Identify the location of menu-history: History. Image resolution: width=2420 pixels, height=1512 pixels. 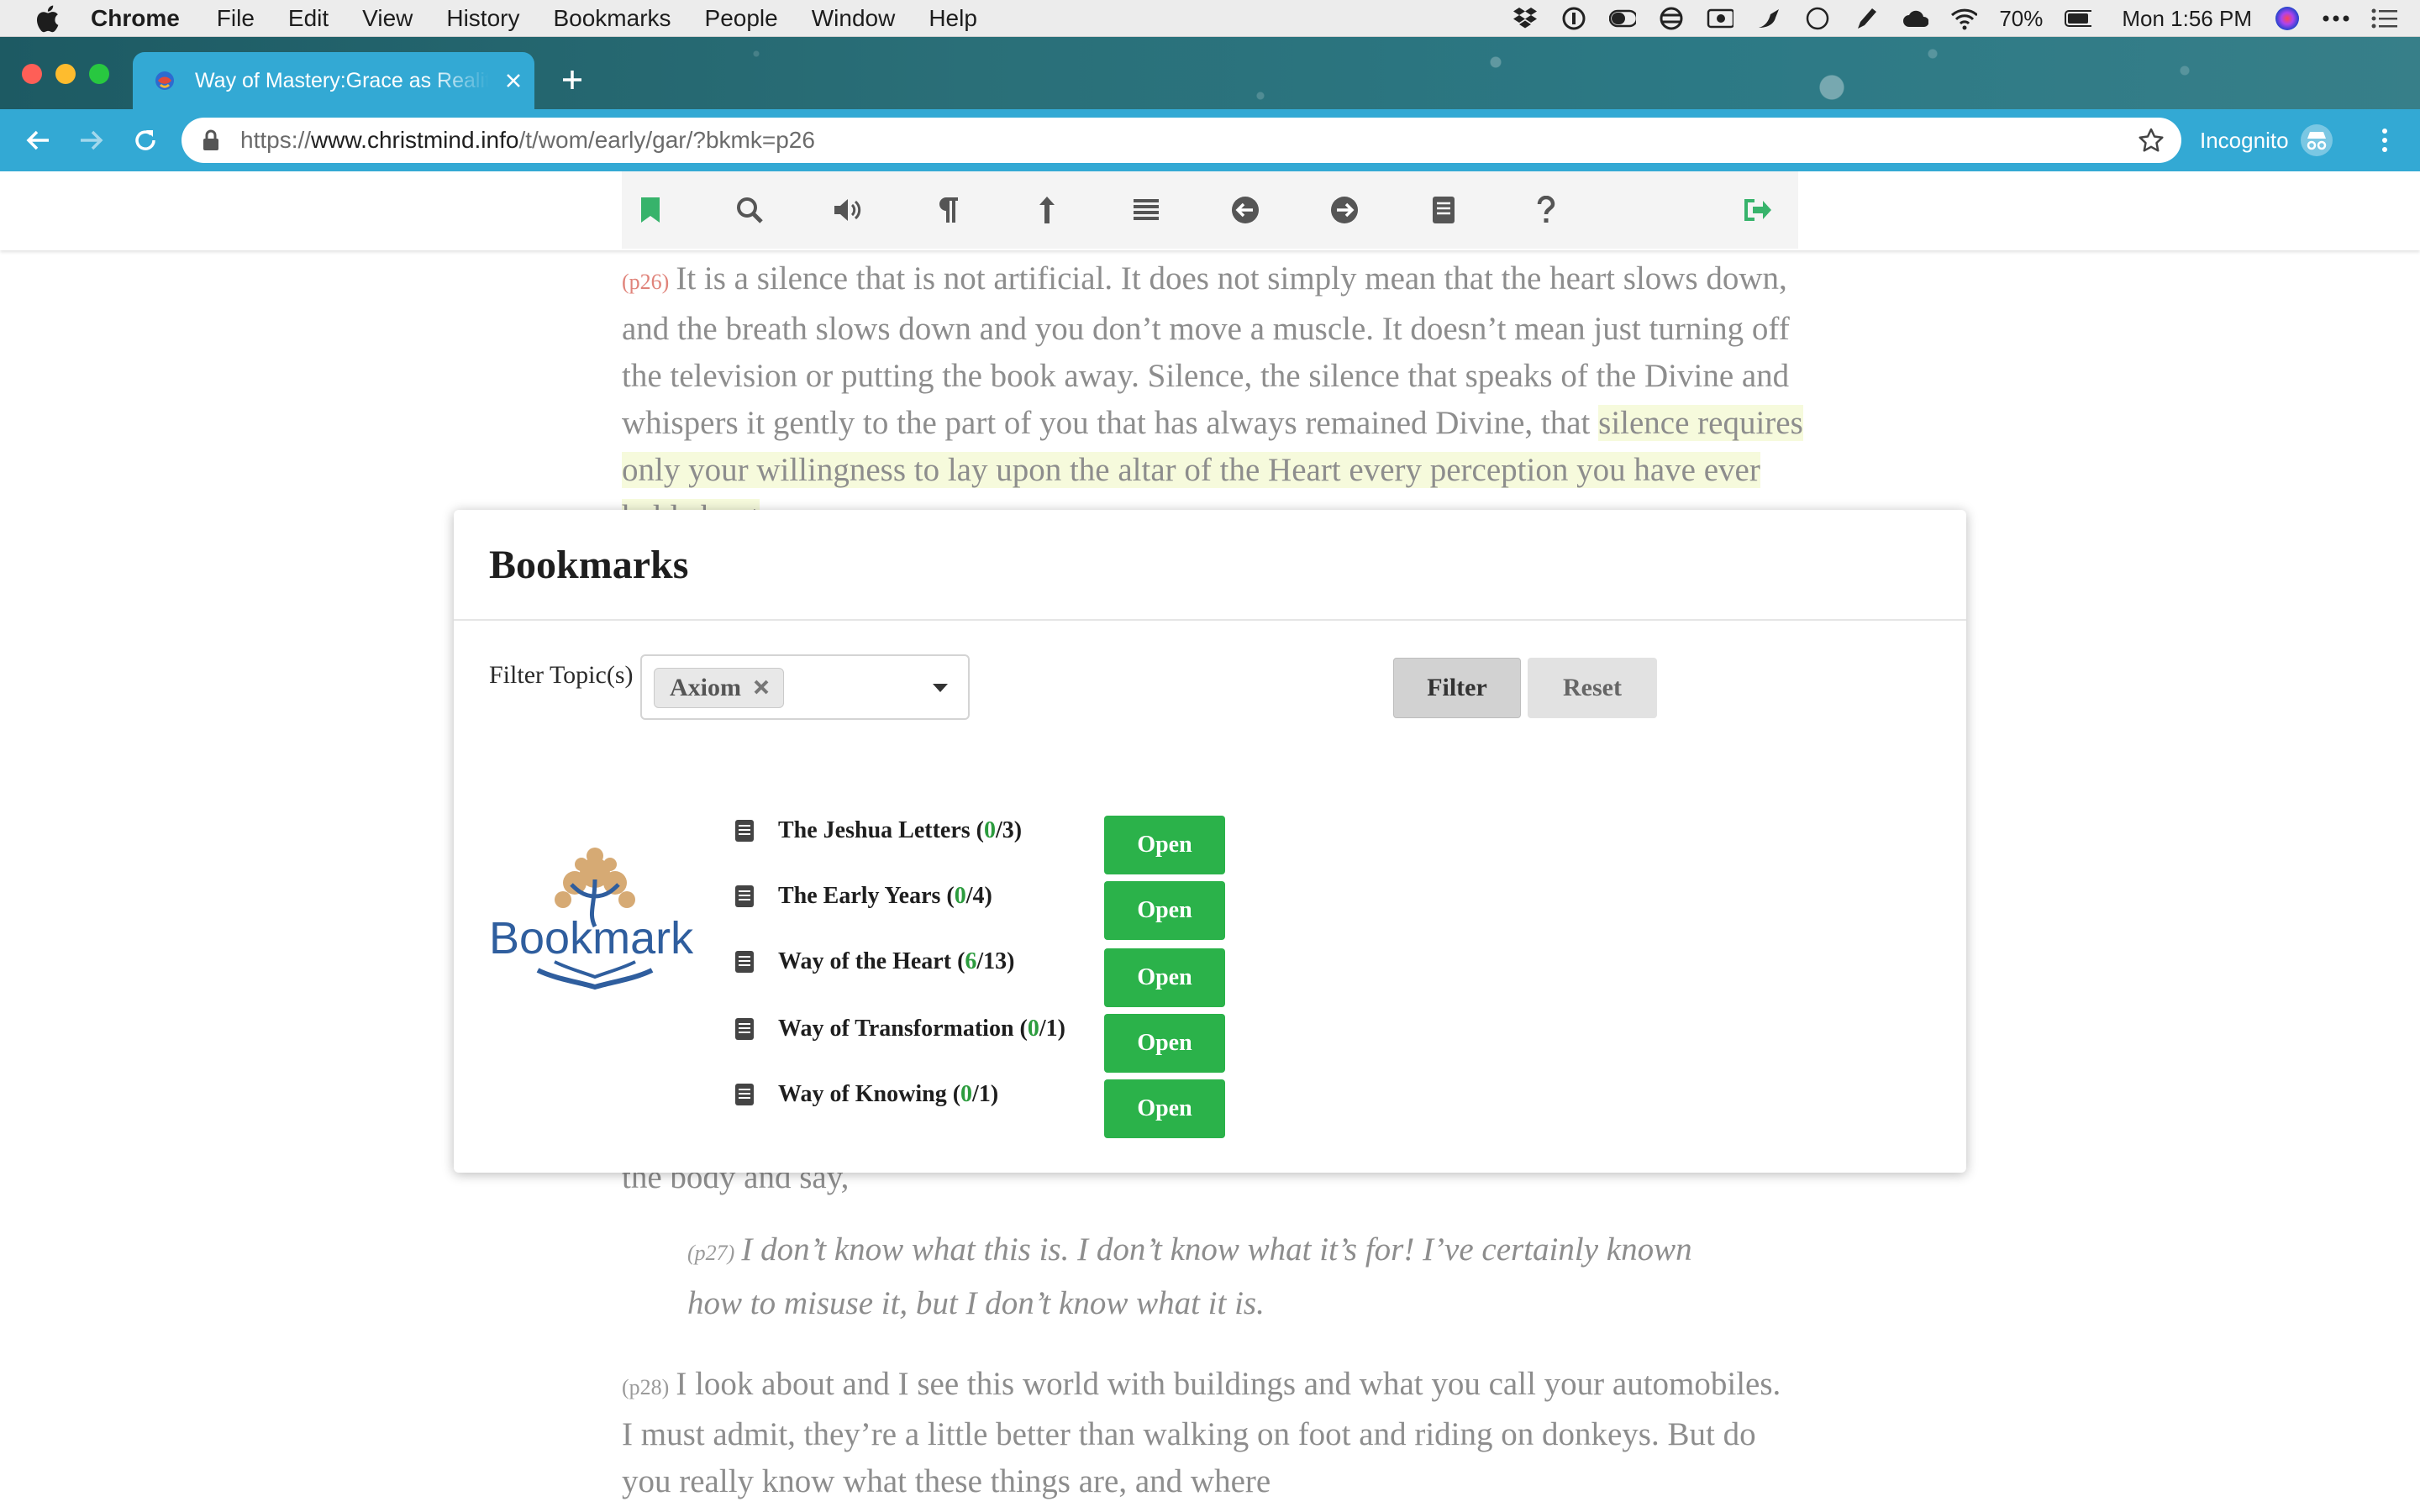
(482, 18).